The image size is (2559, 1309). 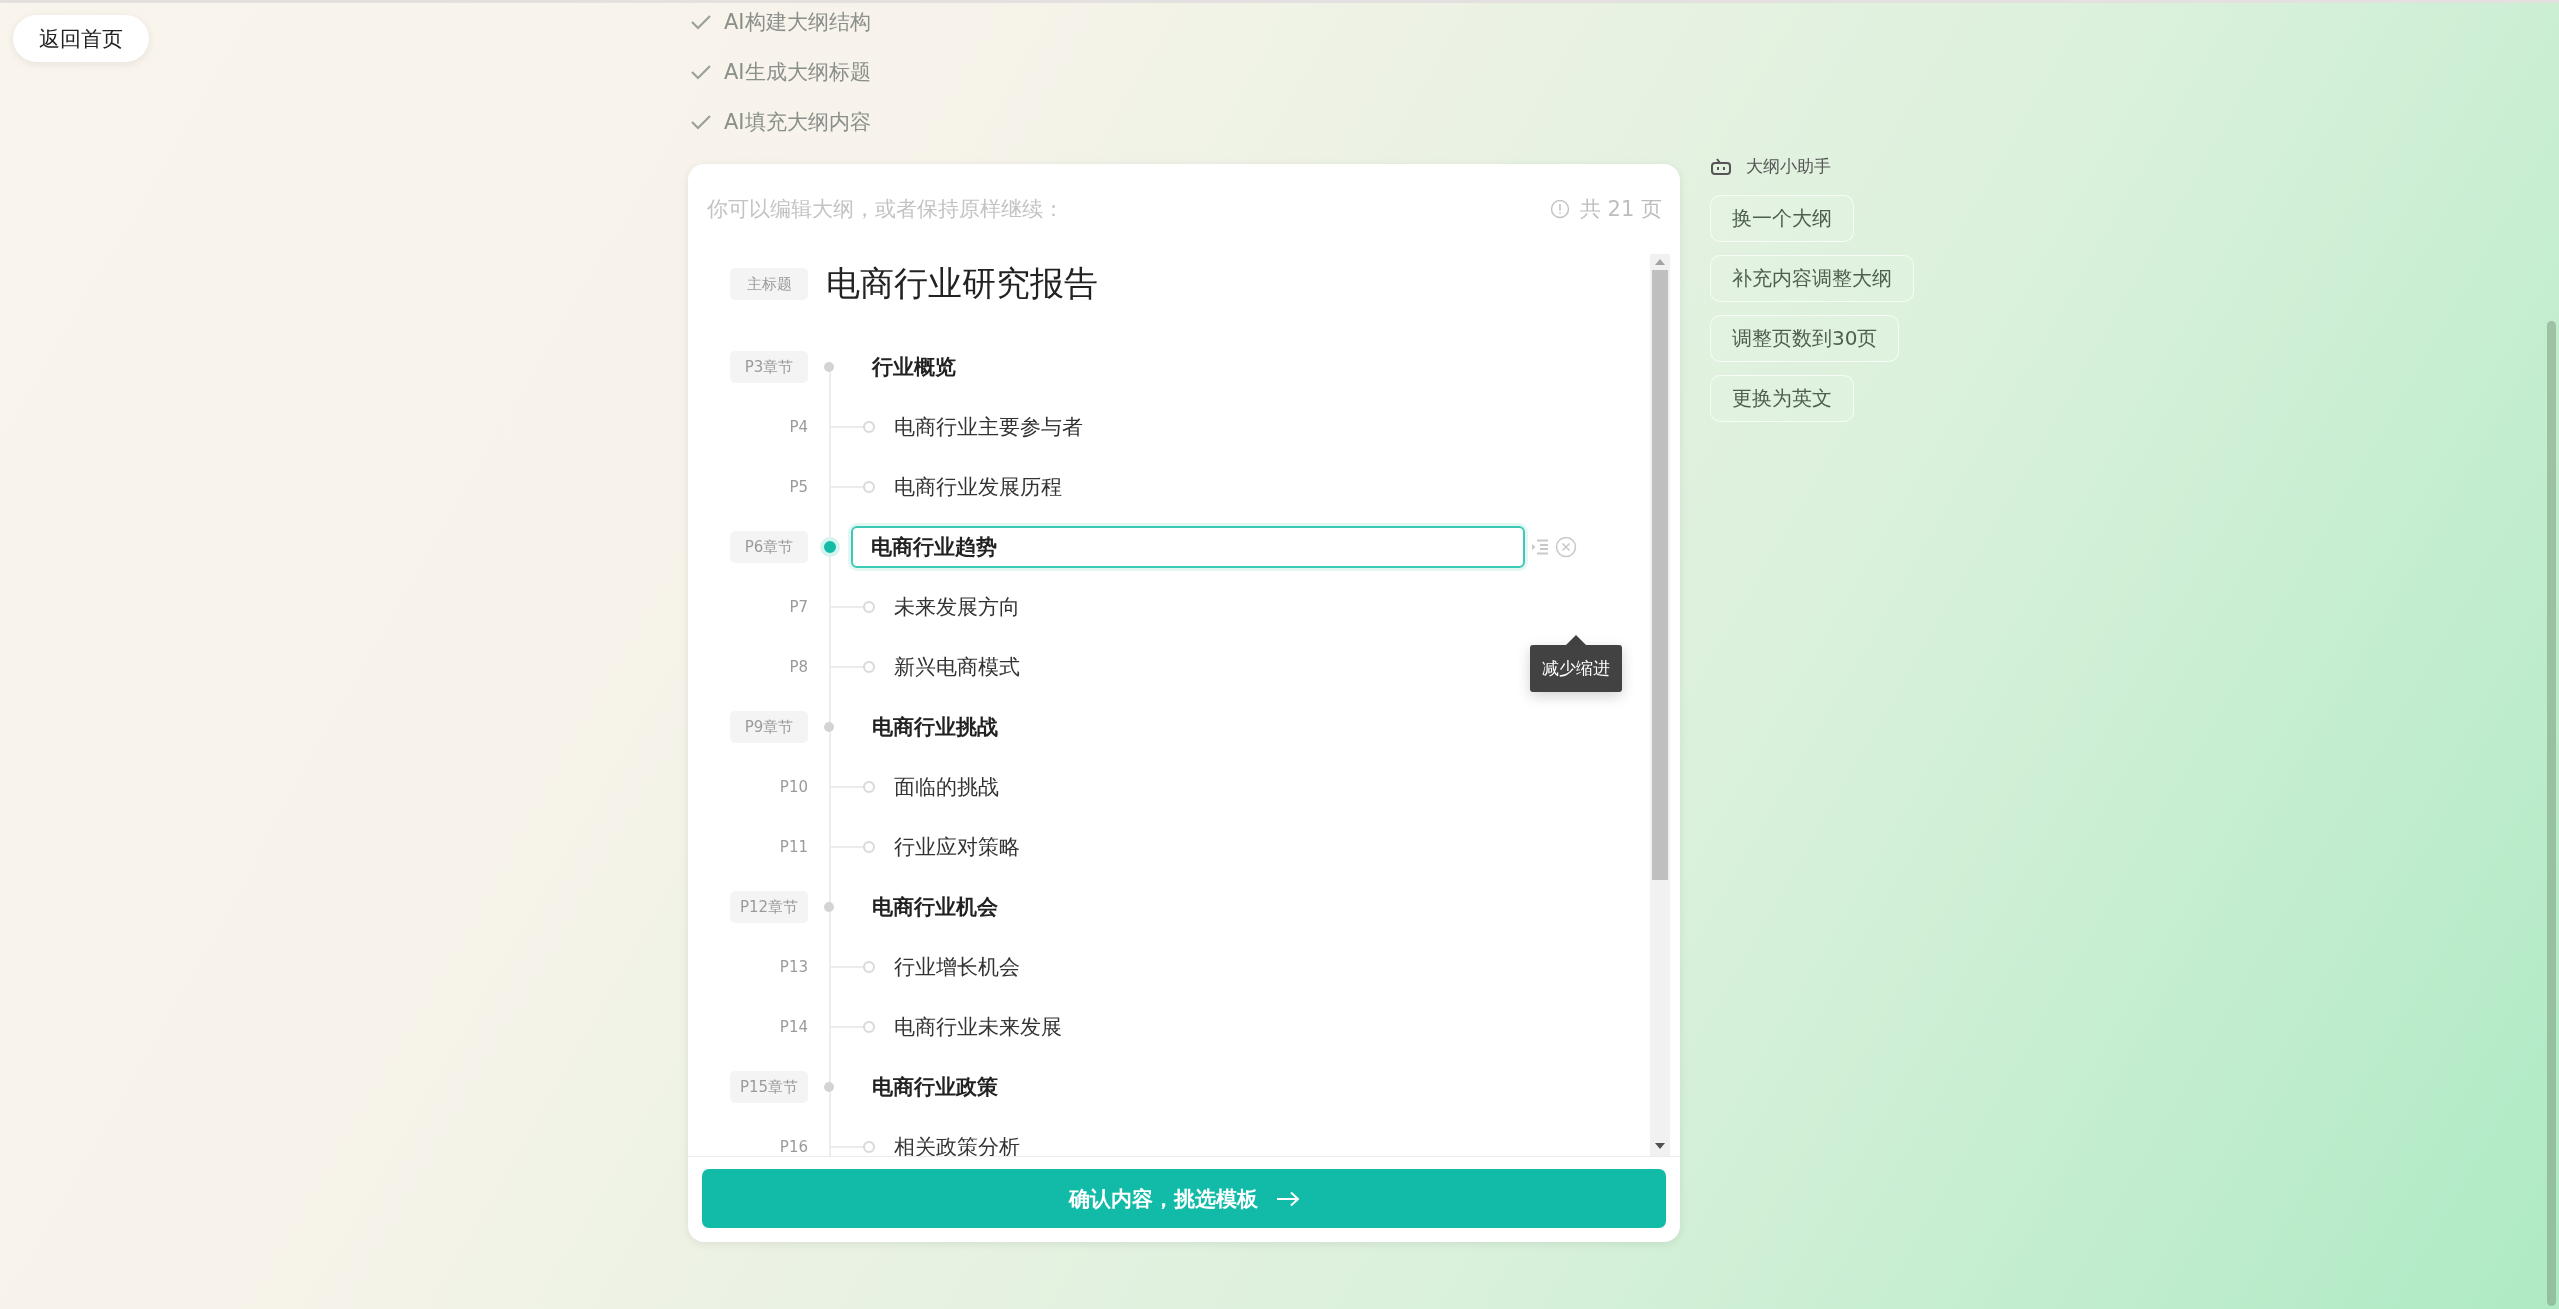 I want to click on assistant-action-button: 换一个大纲, so click(x=1782, y=218).